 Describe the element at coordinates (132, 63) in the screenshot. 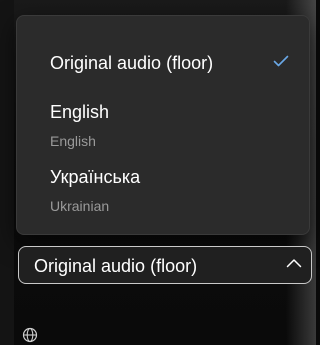

I see `menu-item-label: Original audio (floor)` at that location.